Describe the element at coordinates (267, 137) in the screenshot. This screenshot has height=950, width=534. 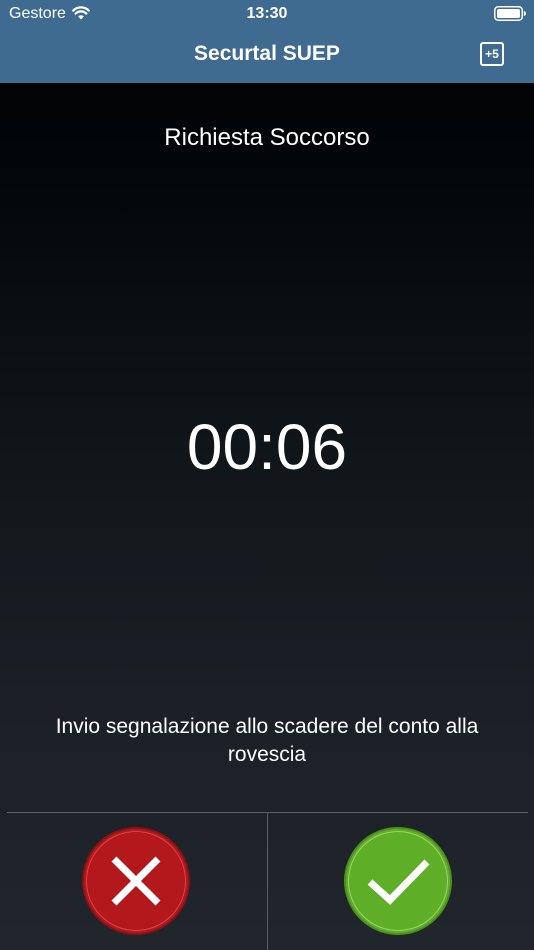
I see `page-title: Richiesta Soccorso` at that location.